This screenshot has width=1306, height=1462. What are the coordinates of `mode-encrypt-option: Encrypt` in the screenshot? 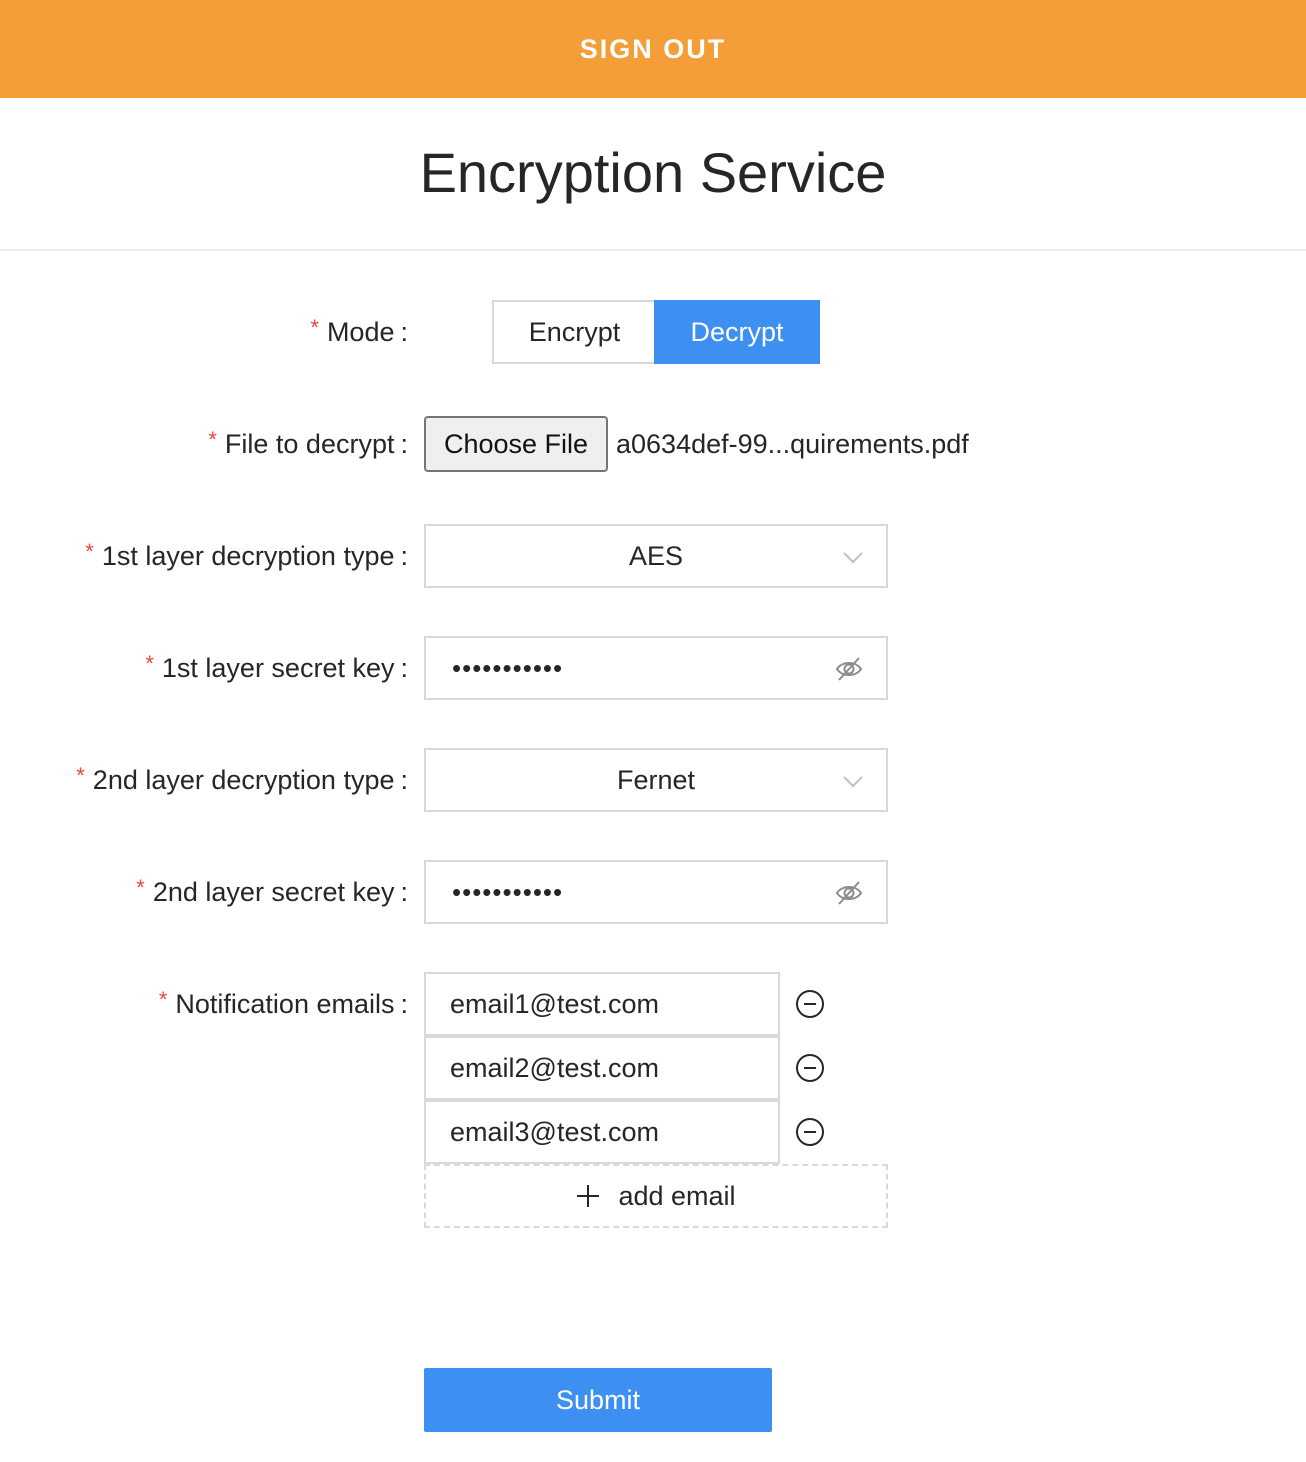 It's located at (573, 332).